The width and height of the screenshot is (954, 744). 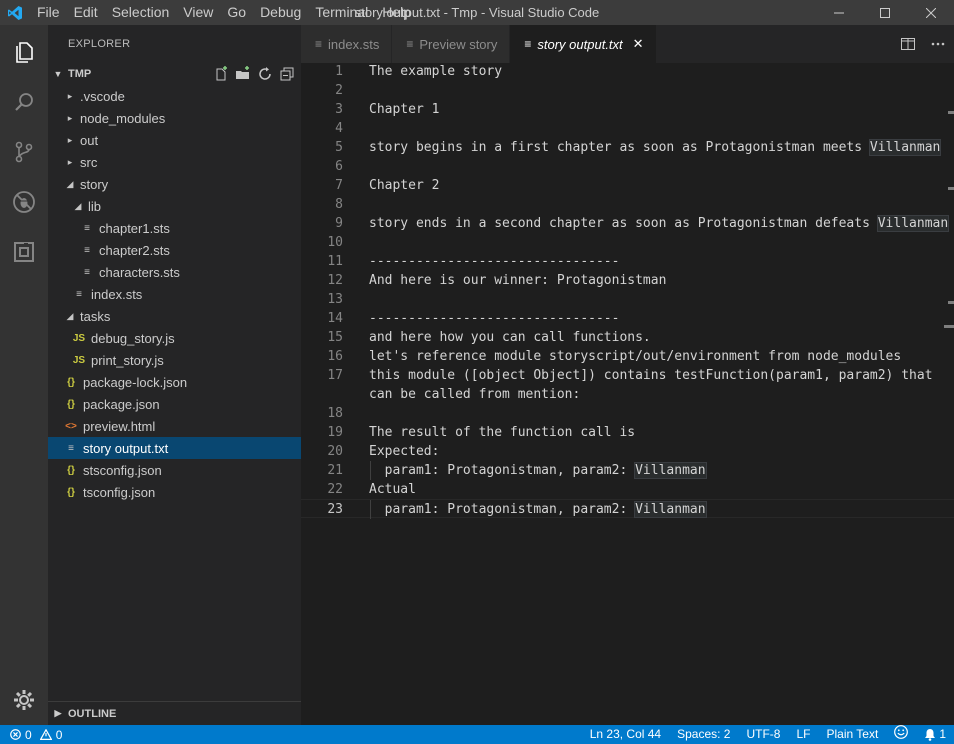 What do you see at coordinates (341, 12) in the screenshot?
I see `menu-terminal: Terminal` at bounding box center [341, 12].